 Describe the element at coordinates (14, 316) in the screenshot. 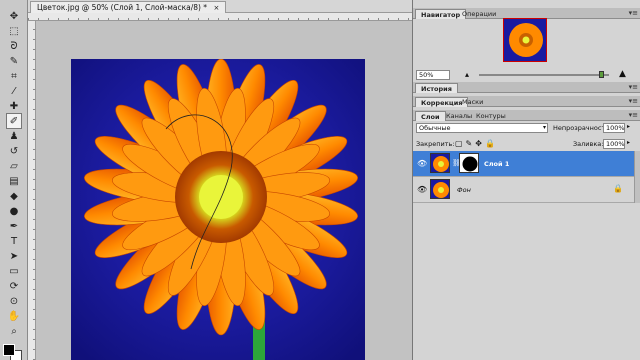

I see `hand-tool-icon: ✋` at that location.